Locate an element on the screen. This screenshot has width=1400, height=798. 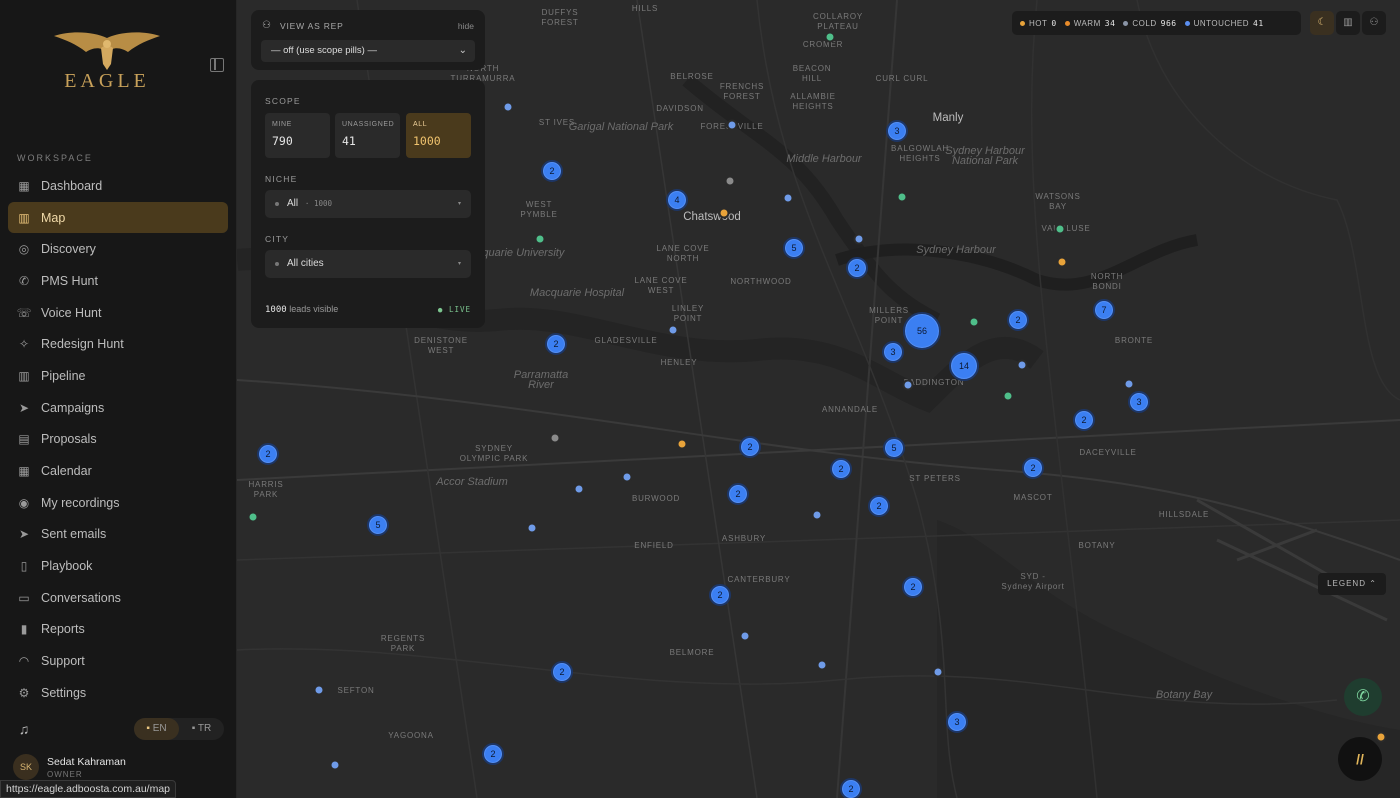
lang-tr-button: ▪ TR is located at coordinates (201, 729).